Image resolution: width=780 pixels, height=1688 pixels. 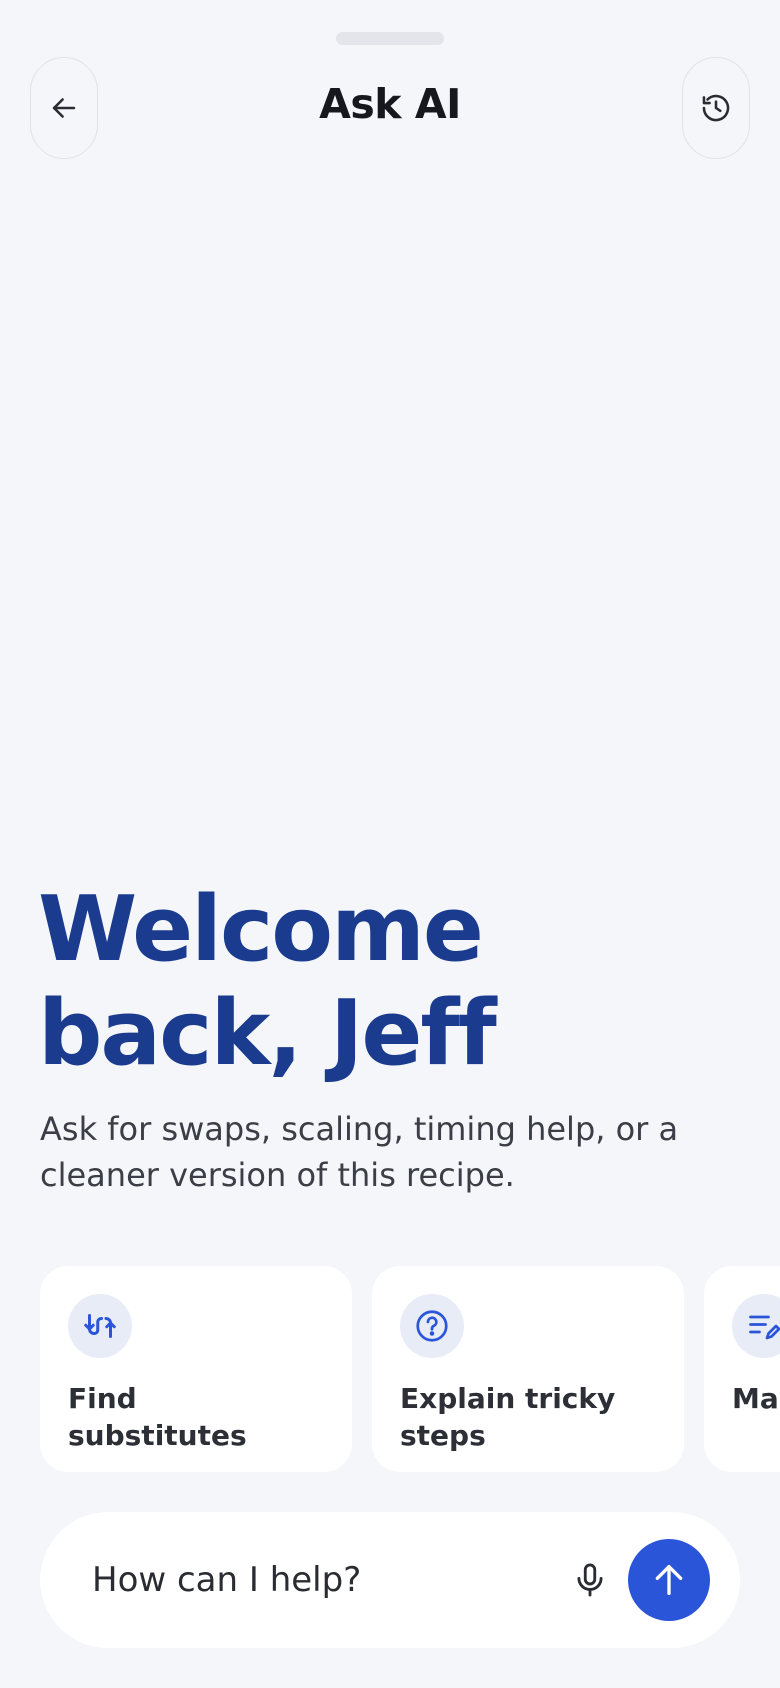 What do you see at coordinates (742, 1369) in the screenshot?
I see `suggestion-card-make: Mak` at bounding box center [742, 1369].